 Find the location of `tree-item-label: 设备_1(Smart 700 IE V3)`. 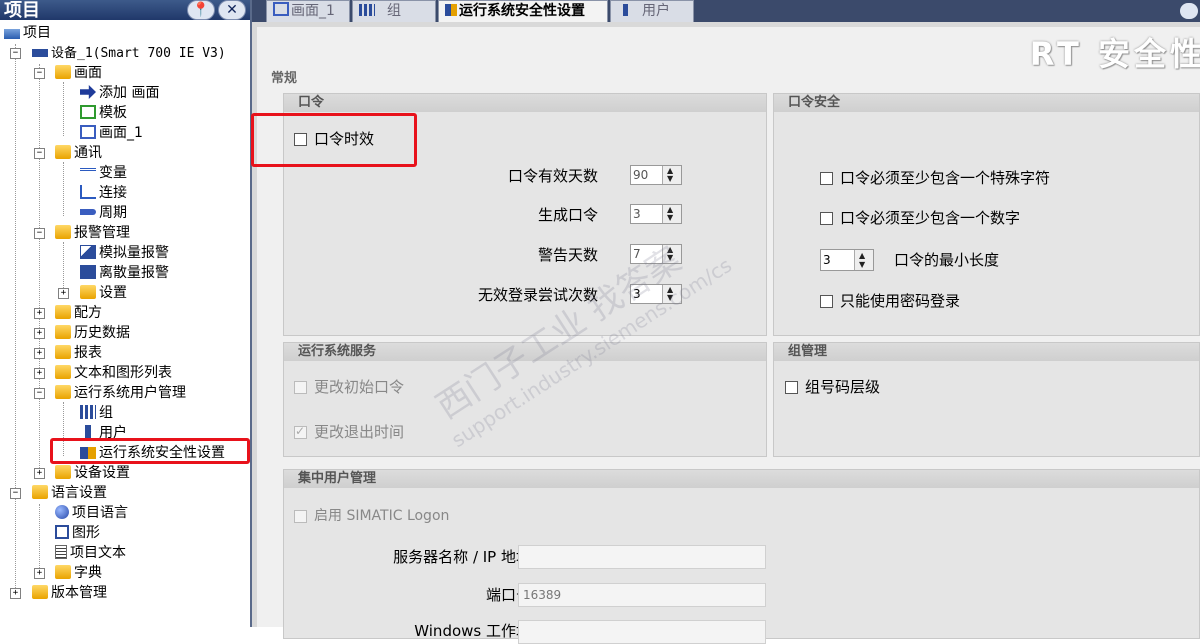

tree-item-label: 设备_1(Smart 700 IE V3) is located at coordinates (138, 53).